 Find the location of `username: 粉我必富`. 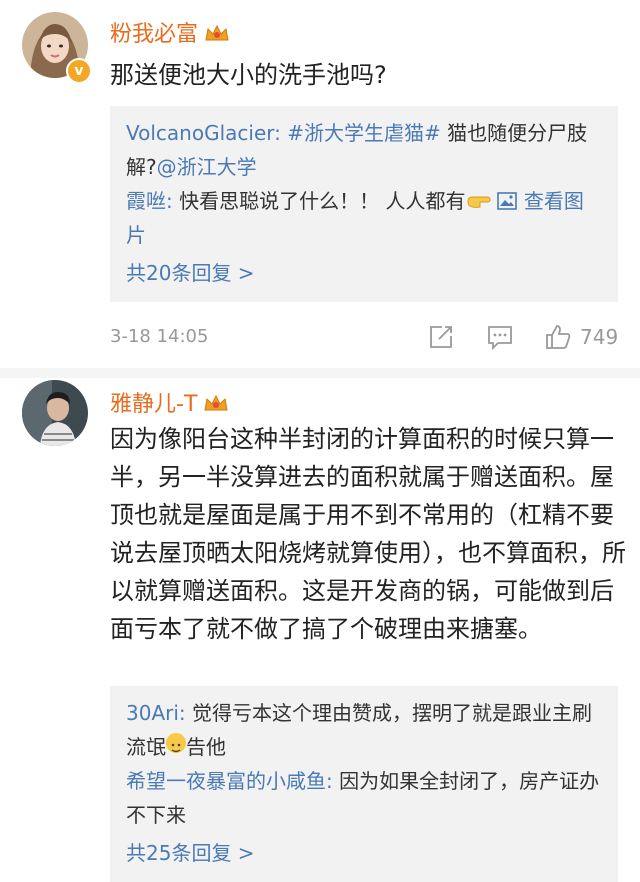

username: 粉我必富 is located at coordinates (170, 32).